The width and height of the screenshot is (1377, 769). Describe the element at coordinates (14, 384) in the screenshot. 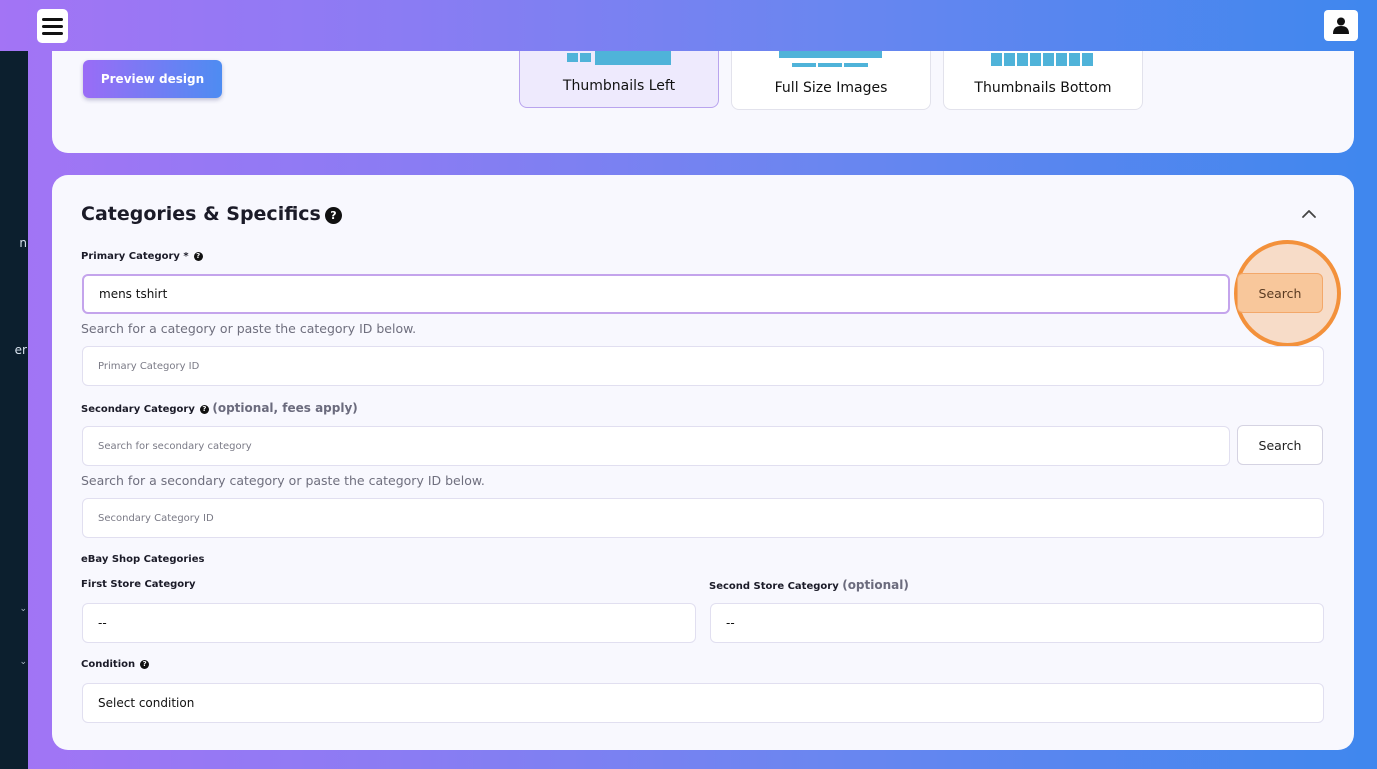

I see `sidebar: n er ⌄ ⌄` at that location.